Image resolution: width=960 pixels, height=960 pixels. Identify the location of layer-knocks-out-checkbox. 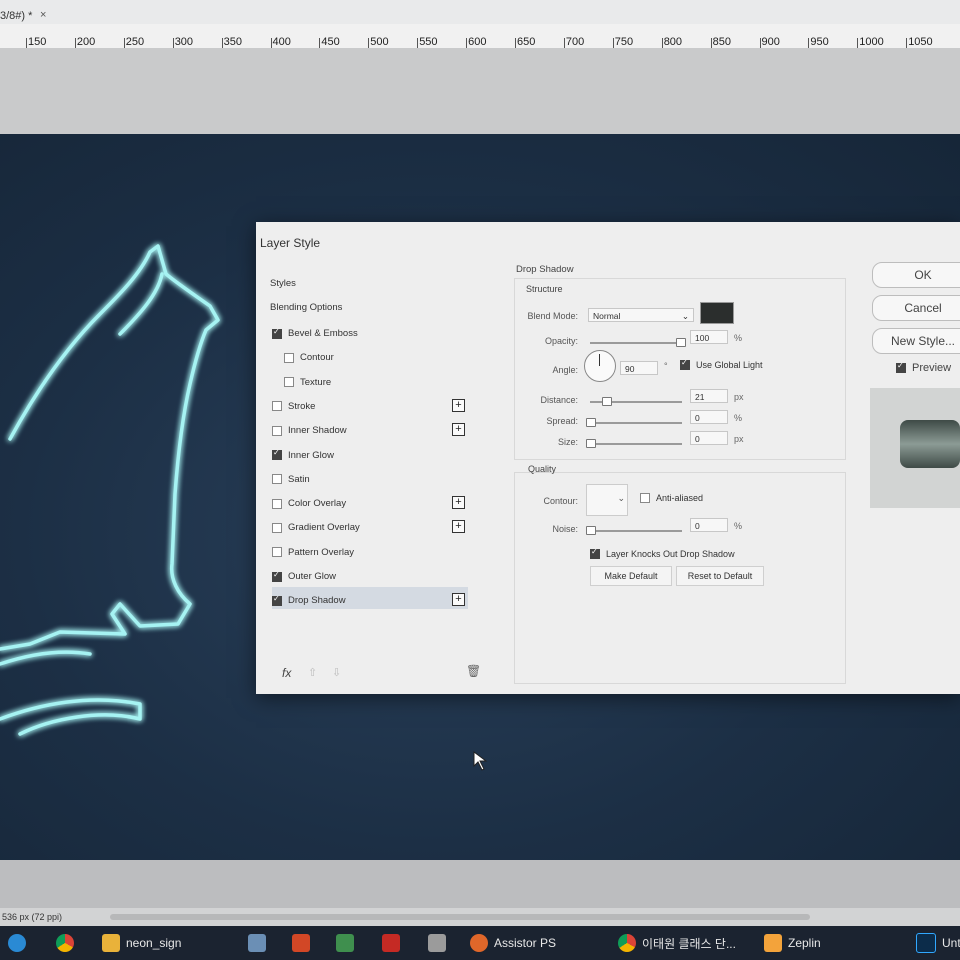
(595, 553).